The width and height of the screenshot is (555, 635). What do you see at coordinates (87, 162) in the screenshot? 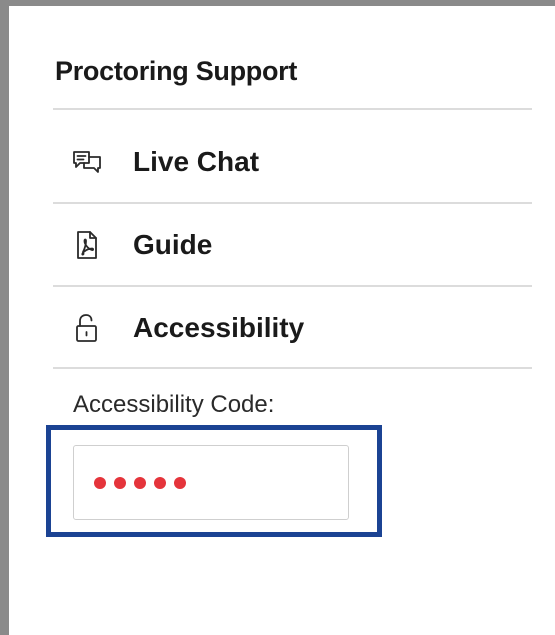
I see `chat-icon` at bounding box center [87, 162].